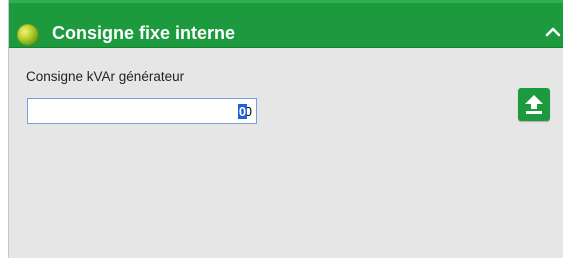 Image resolution: width=563 pixels, height=258 pixels. Describe the element at coordinates (286, 1) in the screenshot. I see `header-top-line` at that location.